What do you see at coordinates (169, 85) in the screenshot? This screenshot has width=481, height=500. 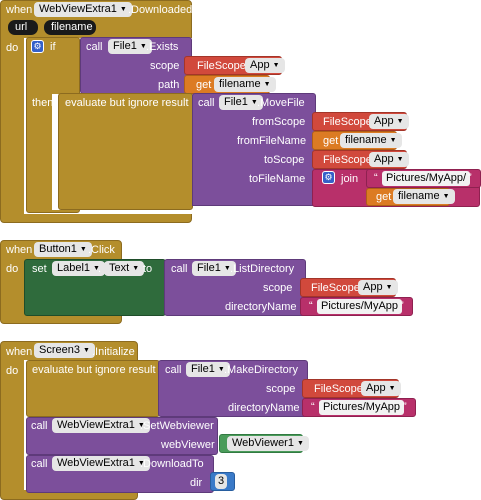 I see `path-label: path` at bounding box center [169, 85].